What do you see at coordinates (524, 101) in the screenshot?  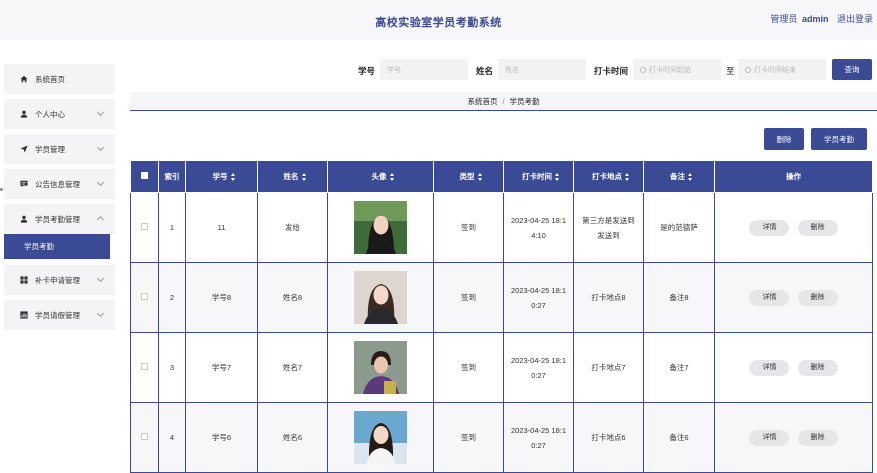 I see `breadcrumb-current: 学员考勤` at bounding box center [524, 101].